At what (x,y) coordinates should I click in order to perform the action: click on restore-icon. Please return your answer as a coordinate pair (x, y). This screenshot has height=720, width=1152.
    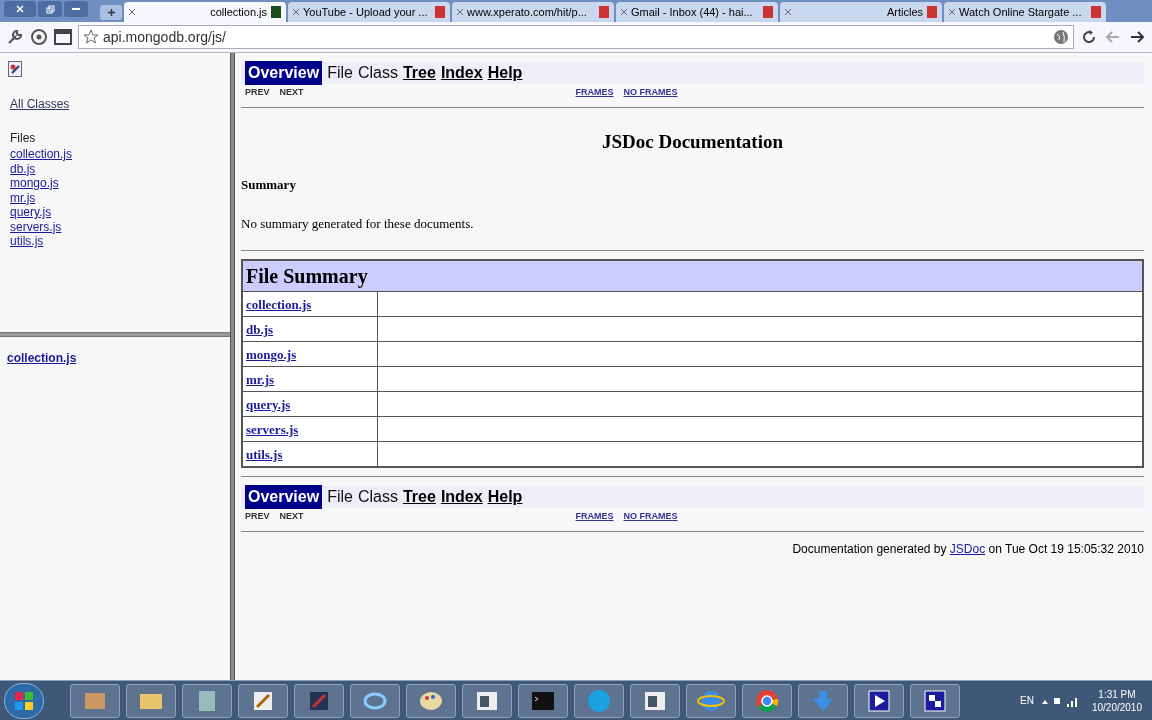
    Looking at the image, I should click on (50, 9).